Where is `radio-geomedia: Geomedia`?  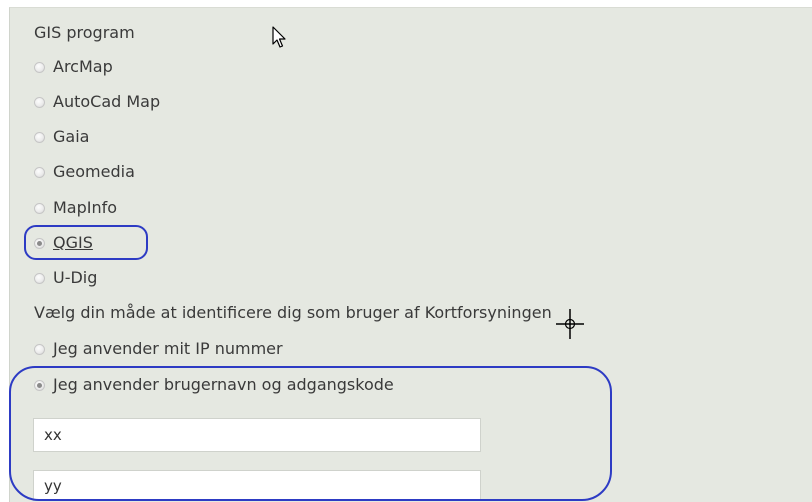
radio-geomedia: Geomedia is located at coordinates (84, 172).